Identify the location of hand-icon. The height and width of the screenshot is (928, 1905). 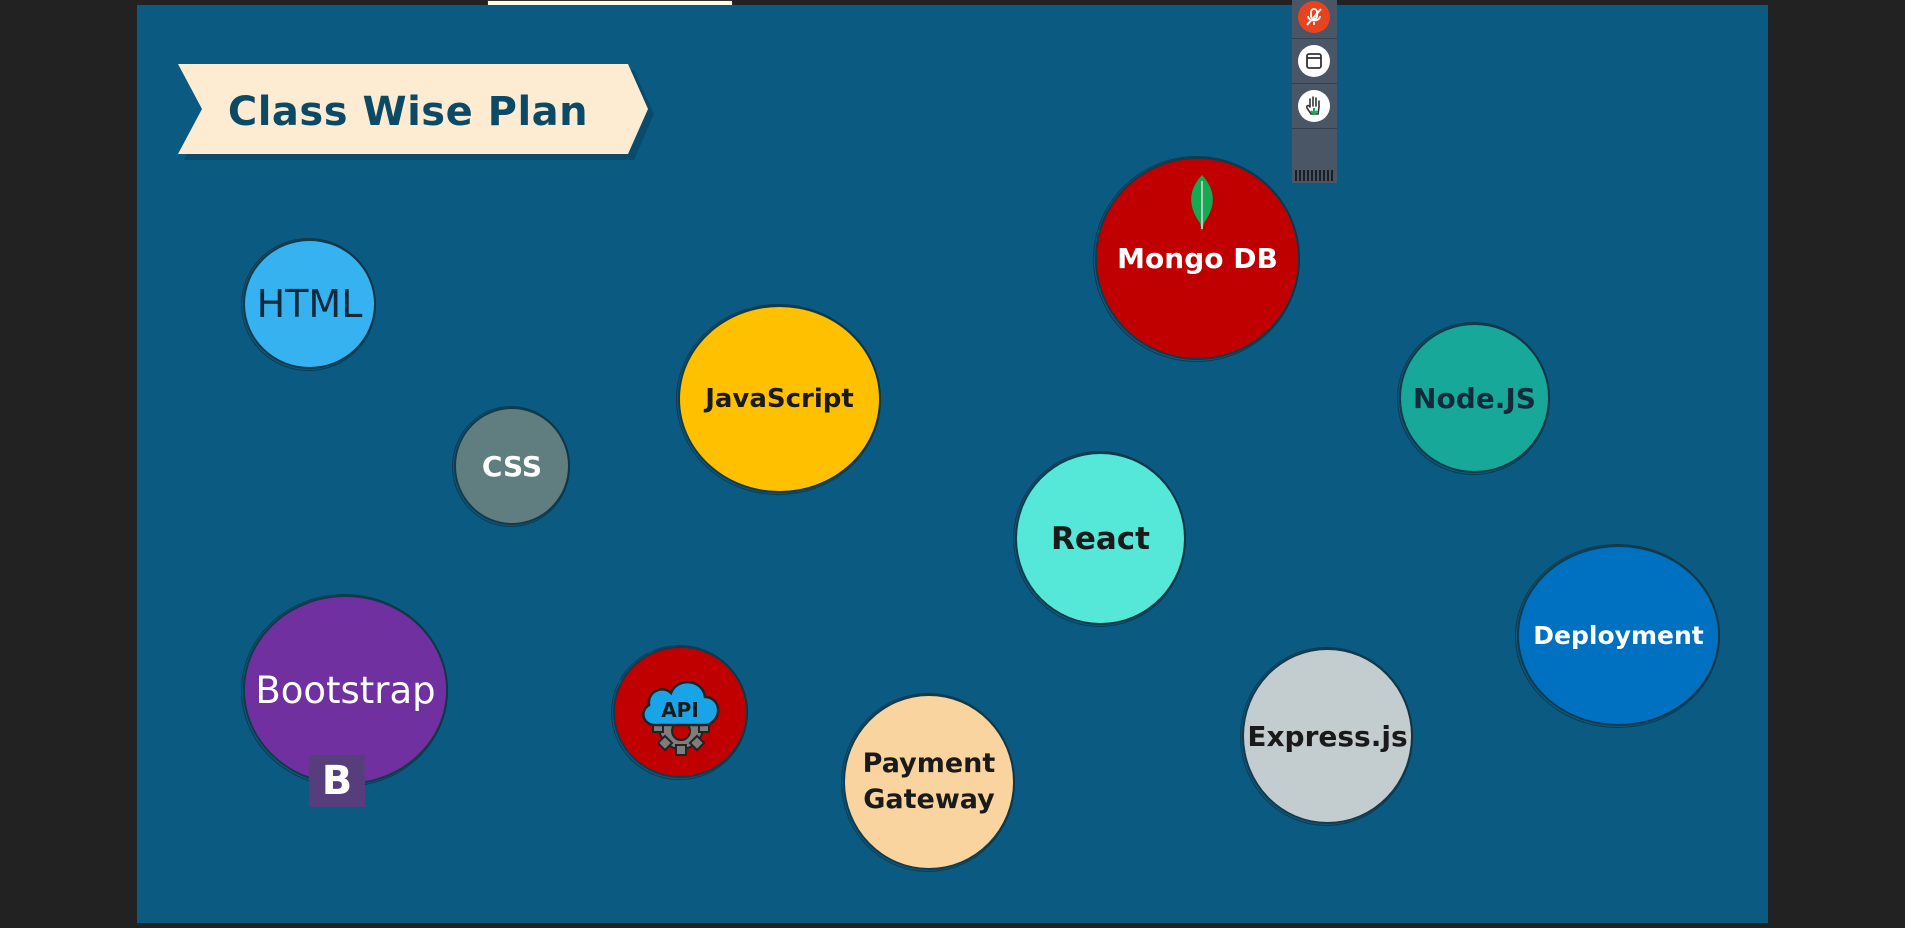
(1313, 106).